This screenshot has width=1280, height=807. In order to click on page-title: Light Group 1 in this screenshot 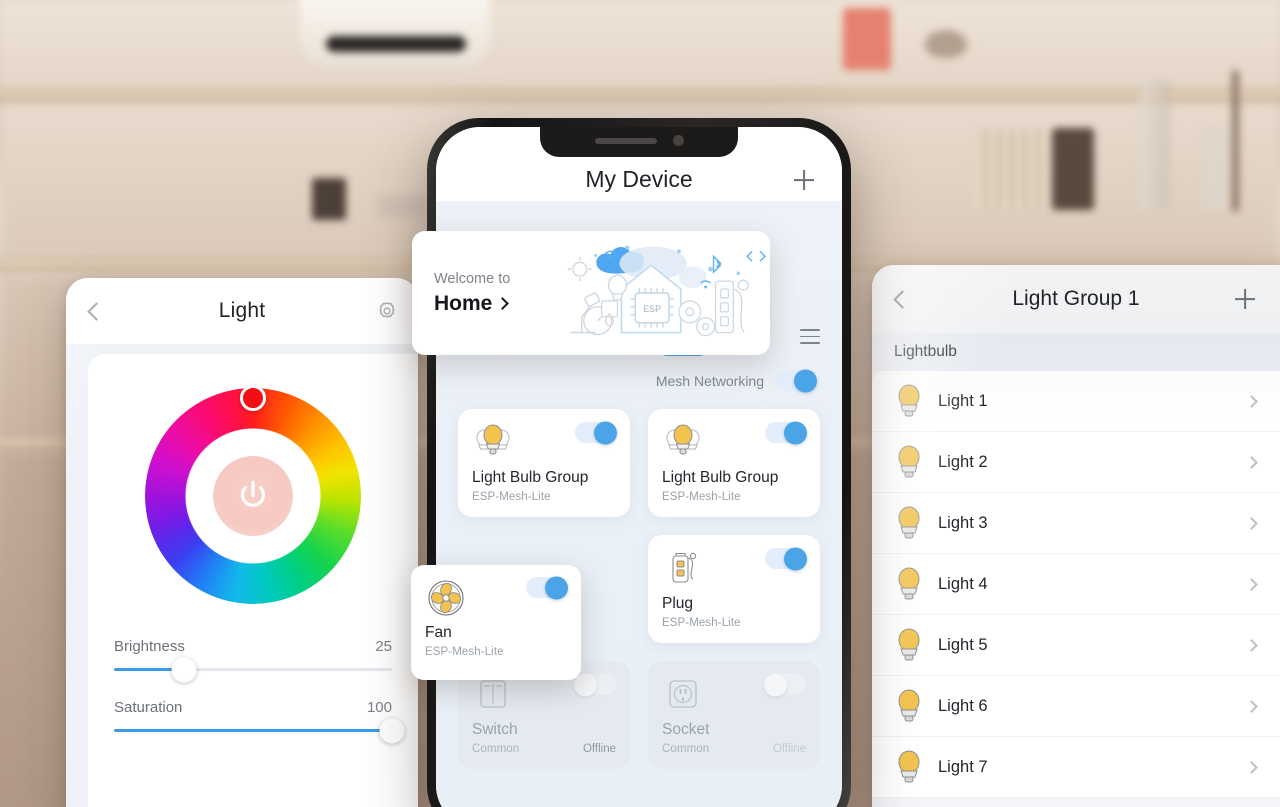, I will do `click(1076, 298)`.